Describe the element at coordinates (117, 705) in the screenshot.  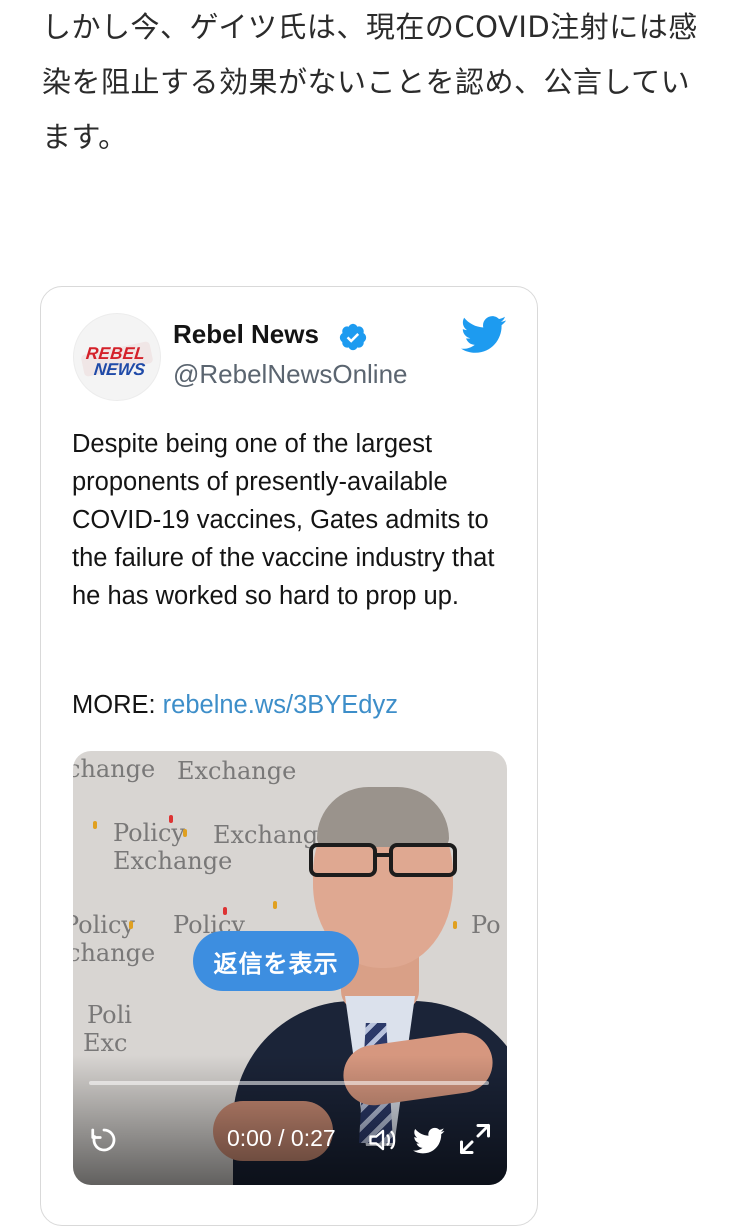
I see `more-label: MORE:` at that location.